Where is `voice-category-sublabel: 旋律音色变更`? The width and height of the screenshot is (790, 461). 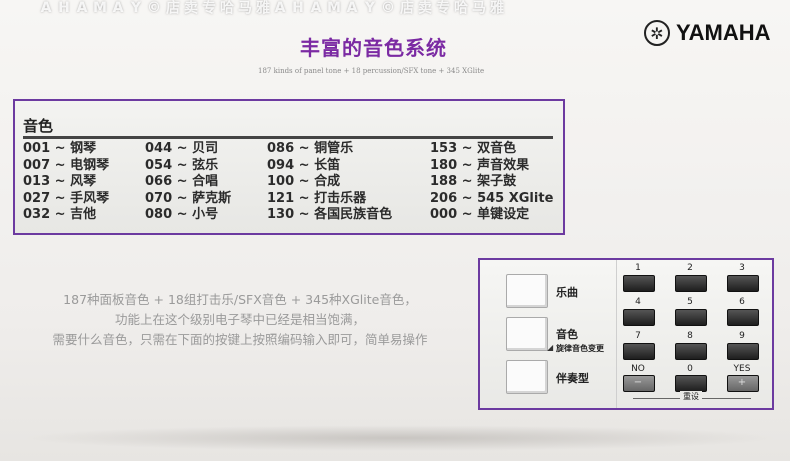
voice-category-sublabel: 旋律音色变更 is located at coordinates (580, 348).